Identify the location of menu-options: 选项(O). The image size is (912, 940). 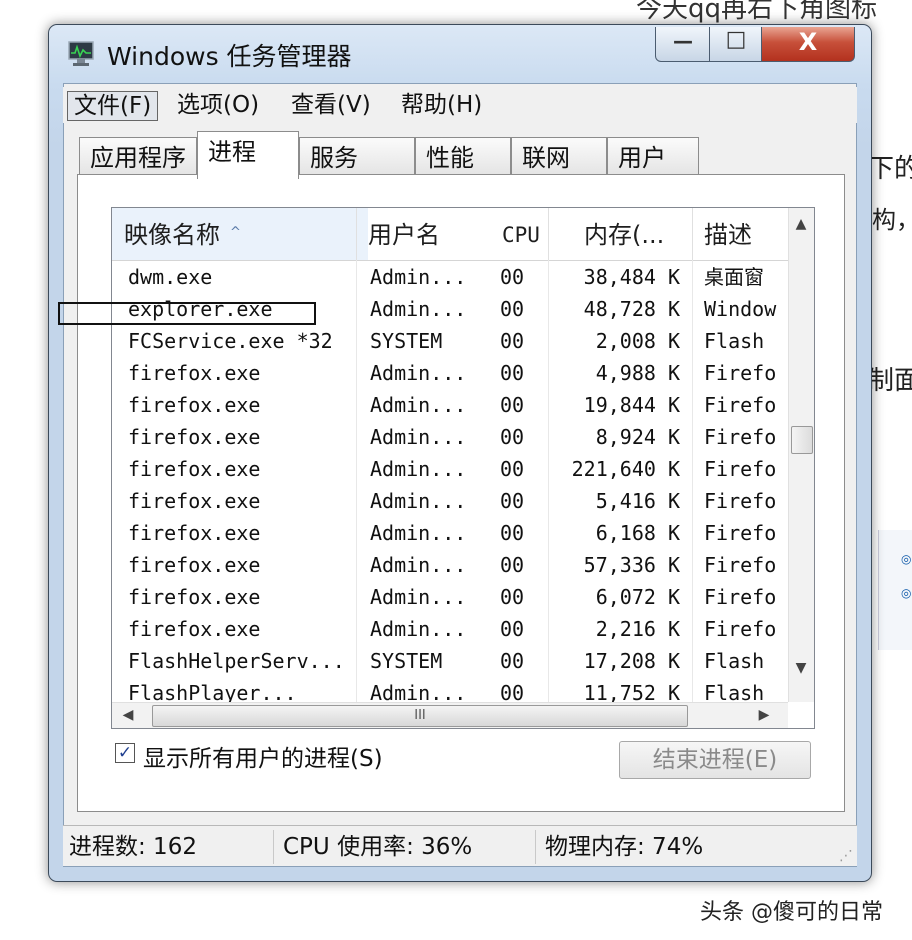
(218, 105).